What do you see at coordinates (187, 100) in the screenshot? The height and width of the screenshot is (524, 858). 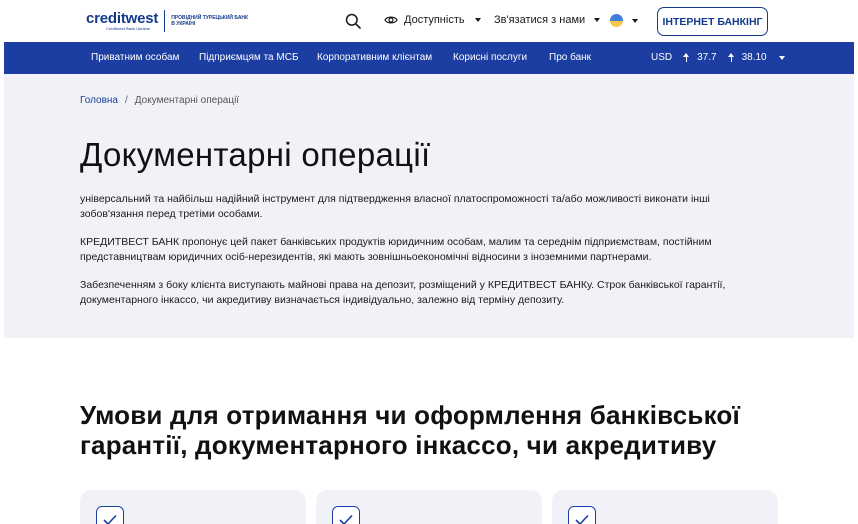 I see `breadcrumb-current: Документарні операції` at bounding box center [187, 100].